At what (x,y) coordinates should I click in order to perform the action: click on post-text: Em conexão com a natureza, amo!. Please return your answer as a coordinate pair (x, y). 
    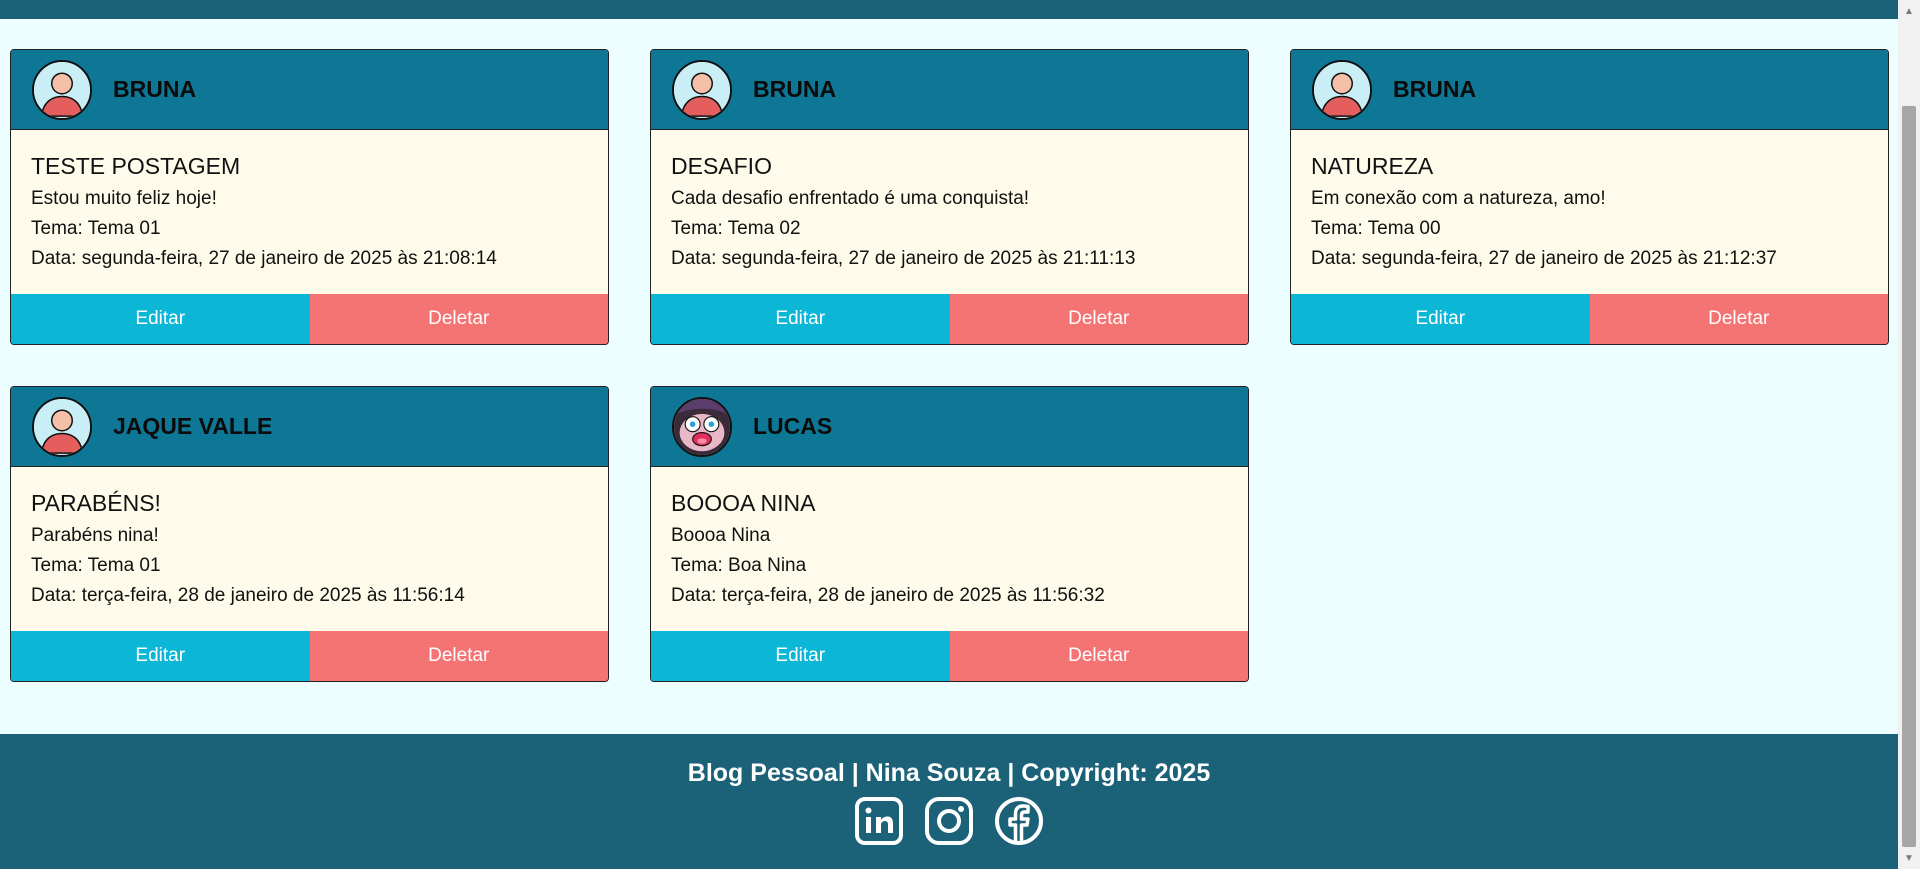
    Looking at the image, I should click on (1458, 198).